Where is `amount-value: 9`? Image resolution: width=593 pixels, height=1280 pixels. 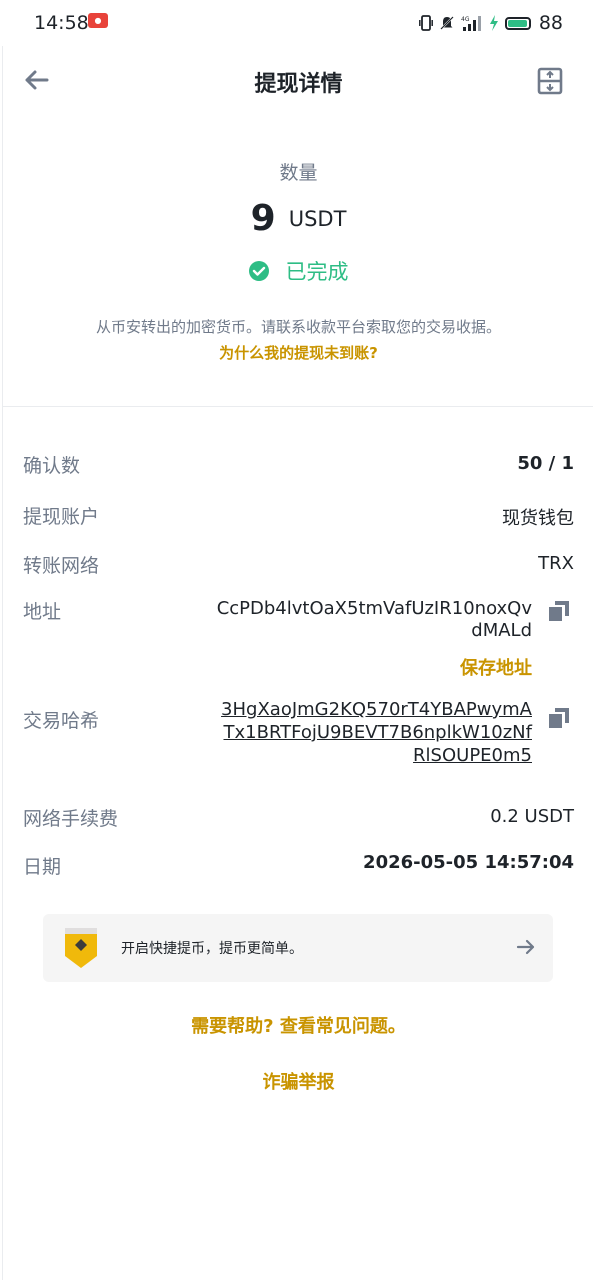
amount-value: 9 is located at coordinates (263, 218).